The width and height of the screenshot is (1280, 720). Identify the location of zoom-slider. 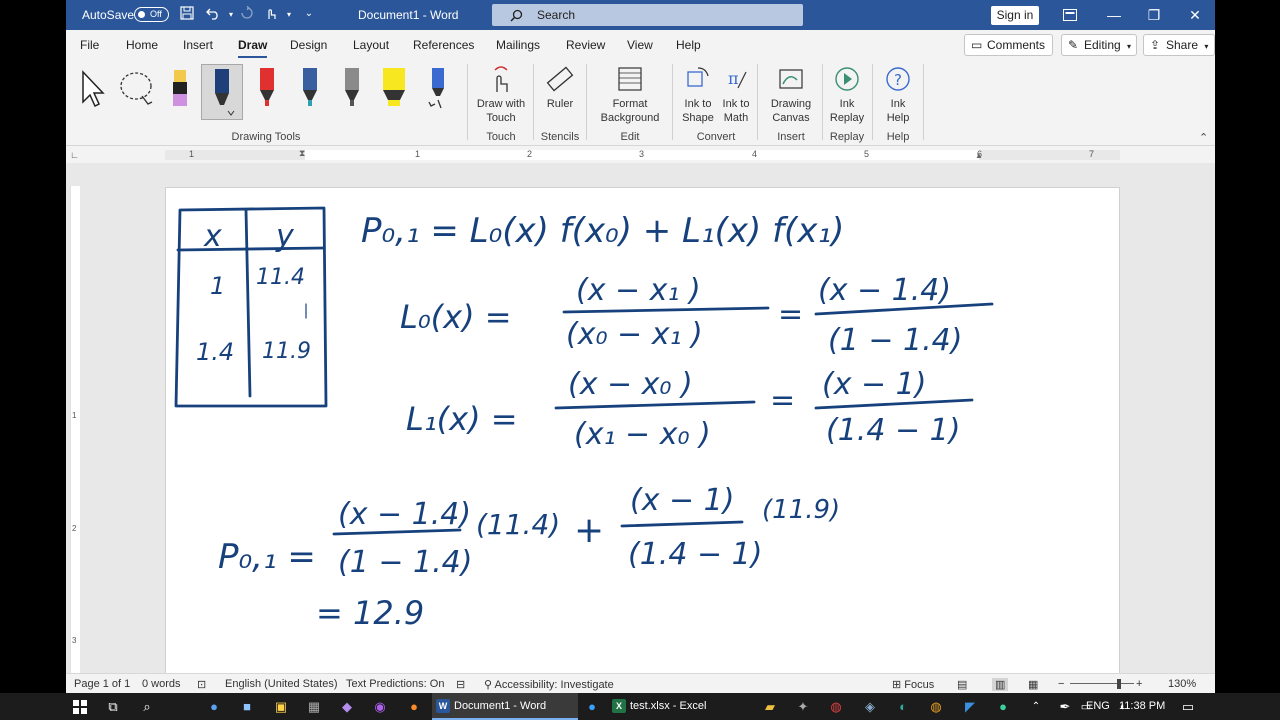
(1102, 683).